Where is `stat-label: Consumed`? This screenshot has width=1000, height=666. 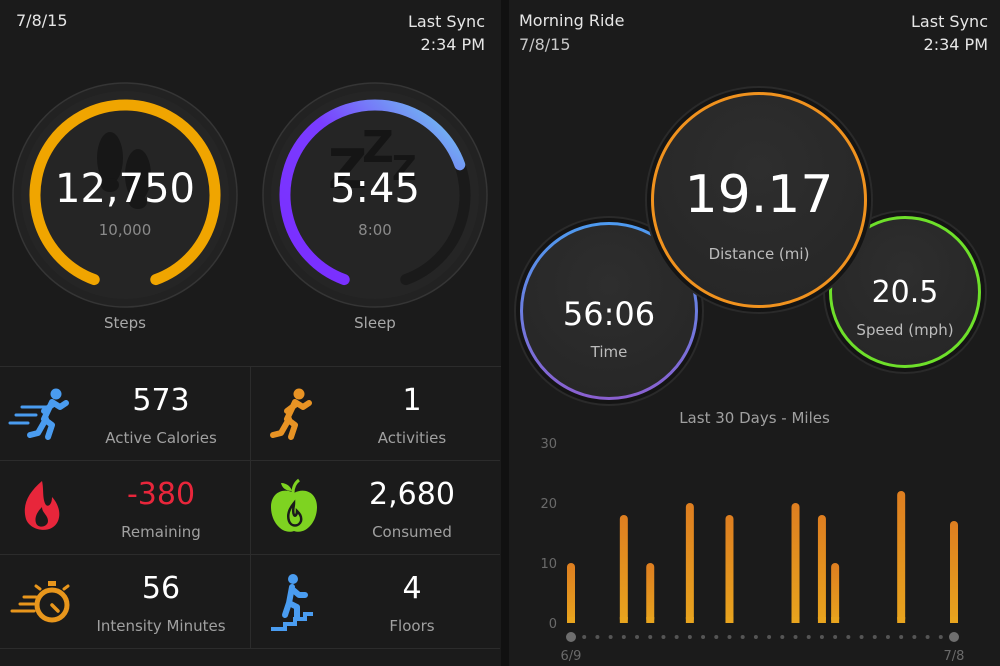 stat-label: Consumed is located at coordinates (412, 532).